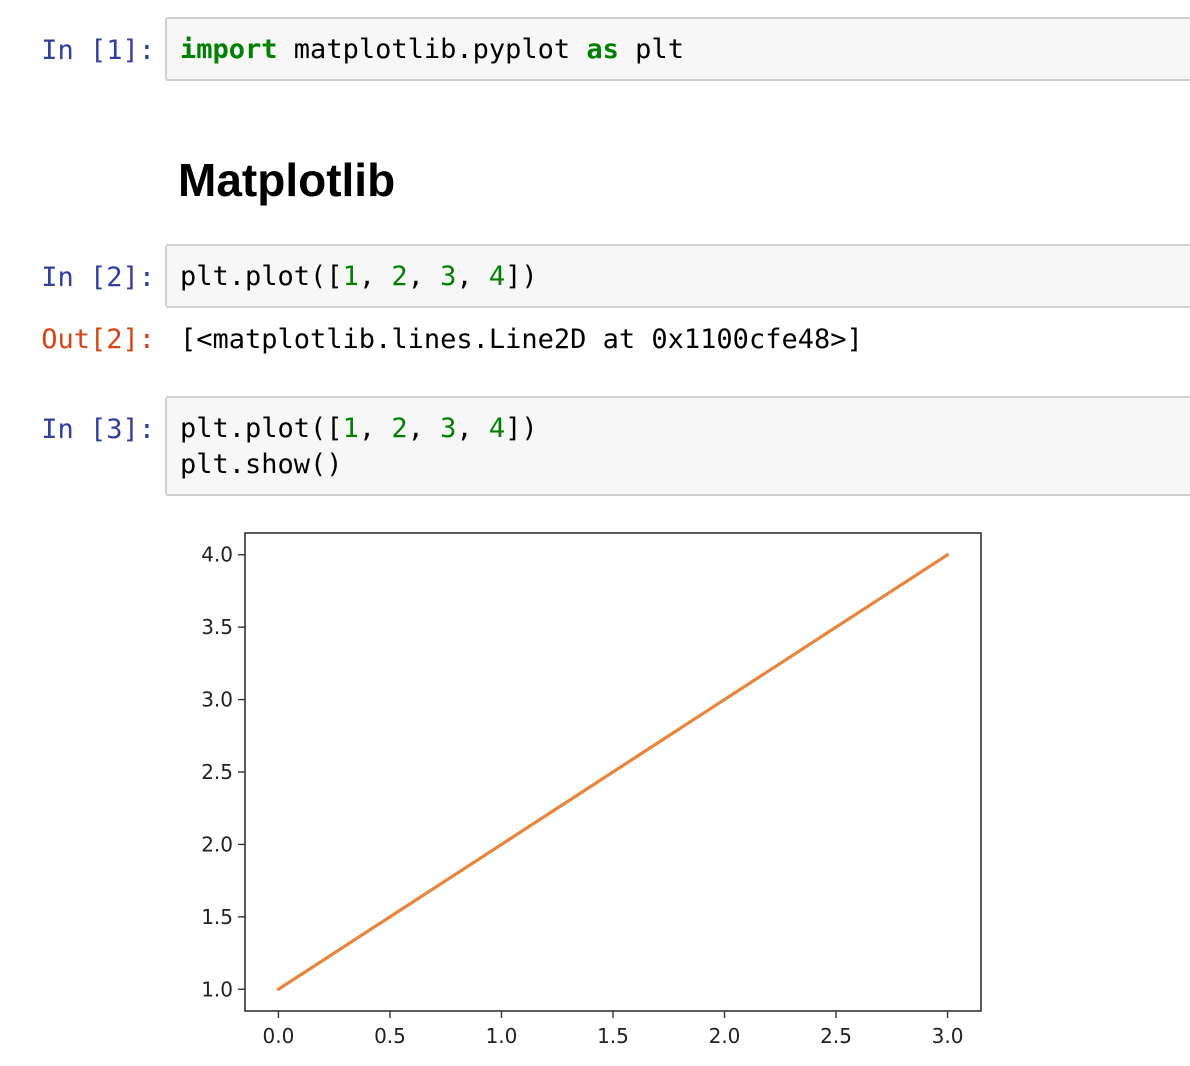 Image resolution: width=1190 pixels, height=1066 pixels. I want to click on code-line: plt.show(), so click(685, 465).